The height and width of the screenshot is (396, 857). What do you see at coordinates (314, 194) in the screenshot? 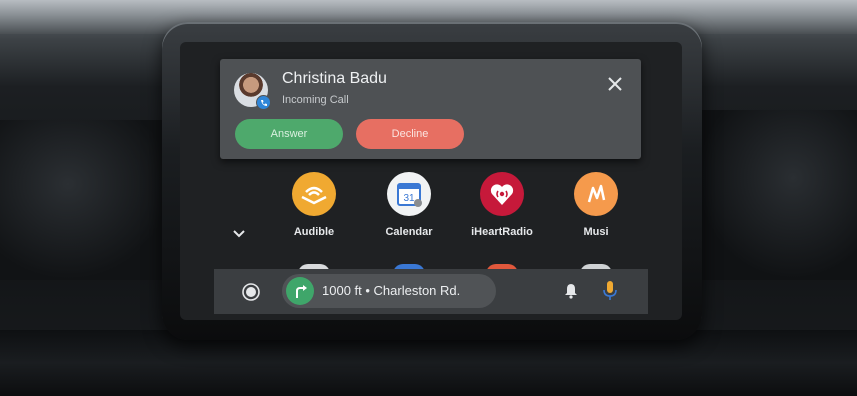
I see `audible-icon` at bounding box center [314, 194].